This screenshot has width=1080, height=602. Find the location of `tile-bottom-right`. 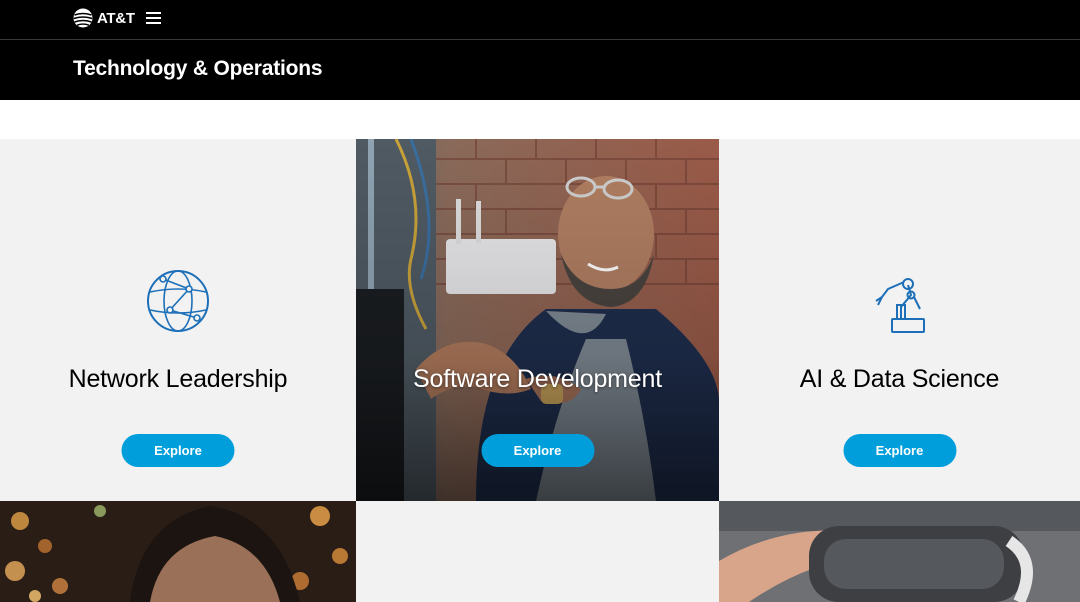

tile-bottom-right is located at coordinates (899, 551).